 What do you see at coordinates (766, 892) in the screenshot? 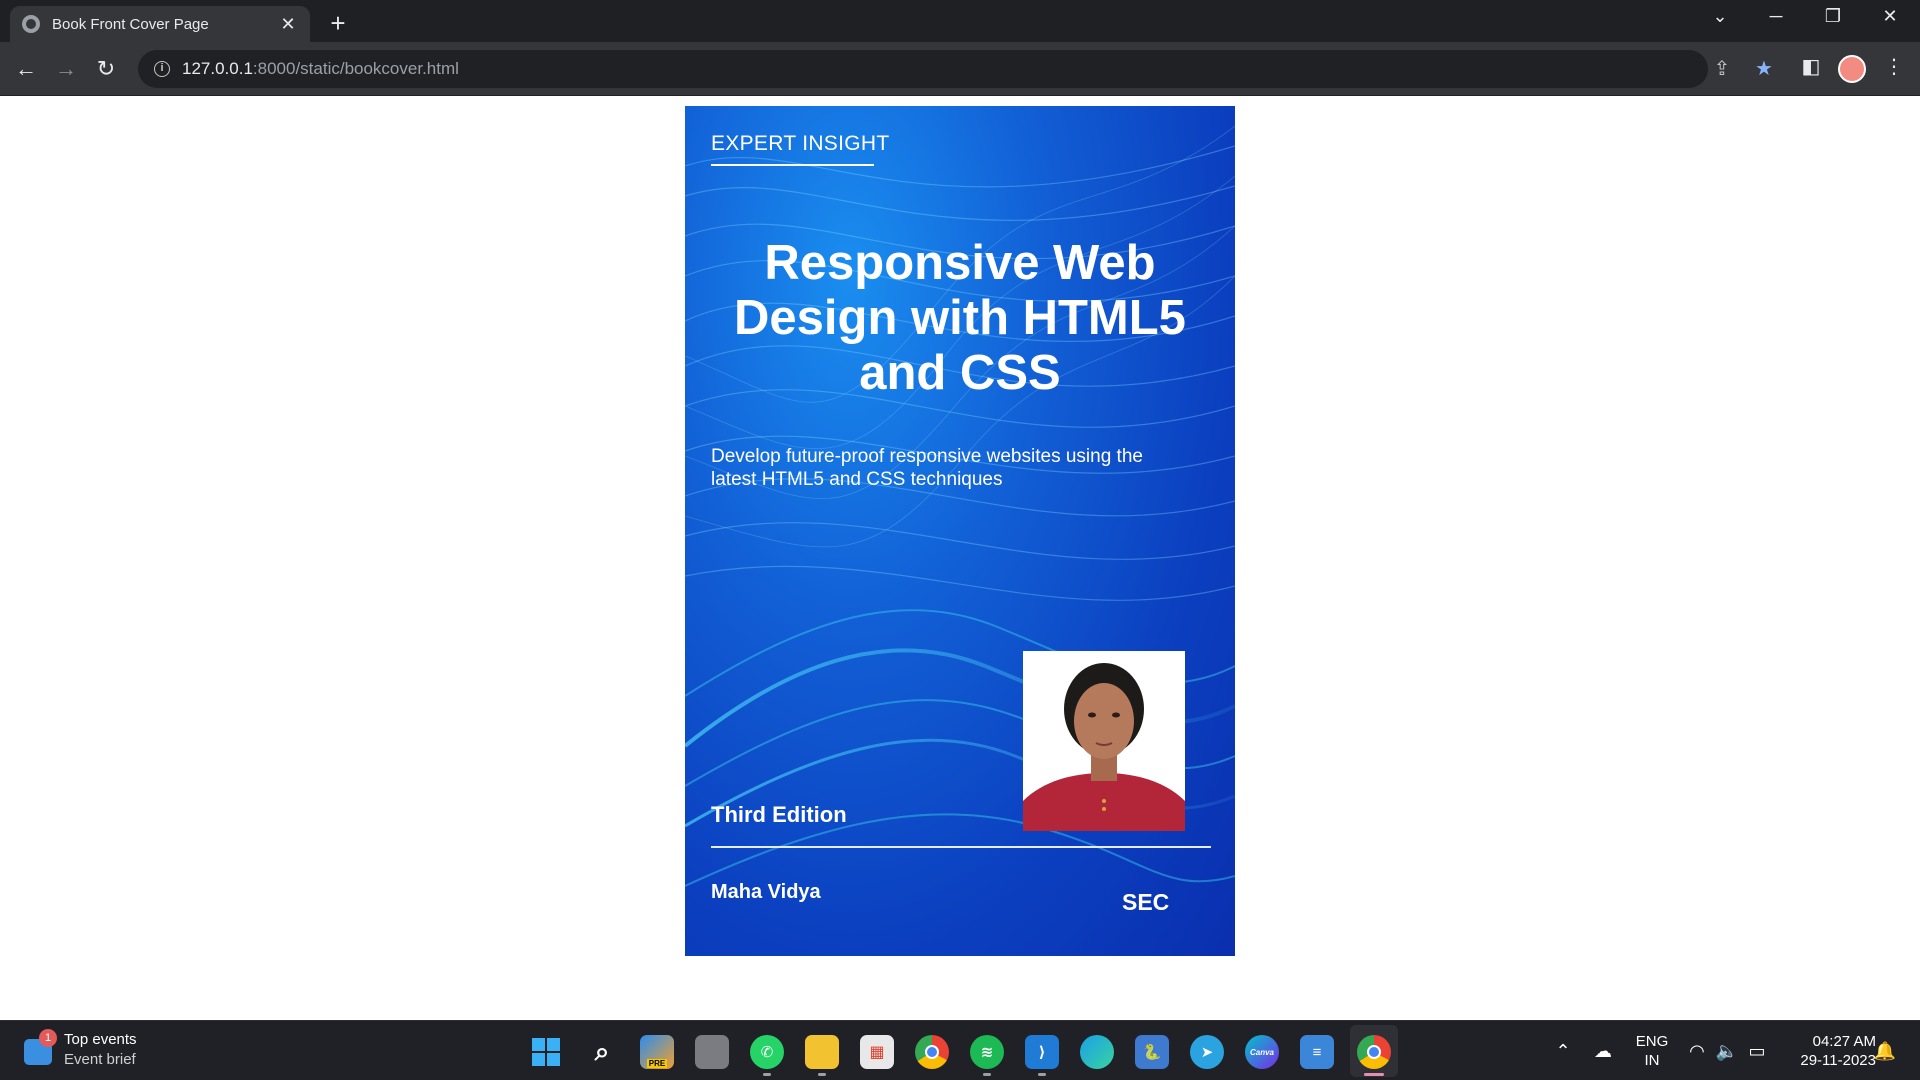
I see `author-name: Maha Vidya` at bounding box center [766, 892].